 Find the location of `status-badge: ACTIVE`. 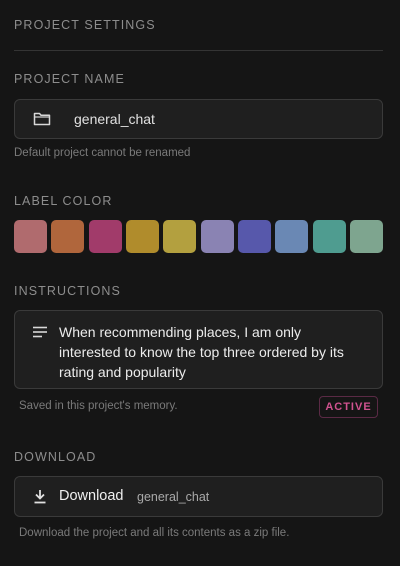

status-badge: ACTIVE is located at coordinates (348, 407).